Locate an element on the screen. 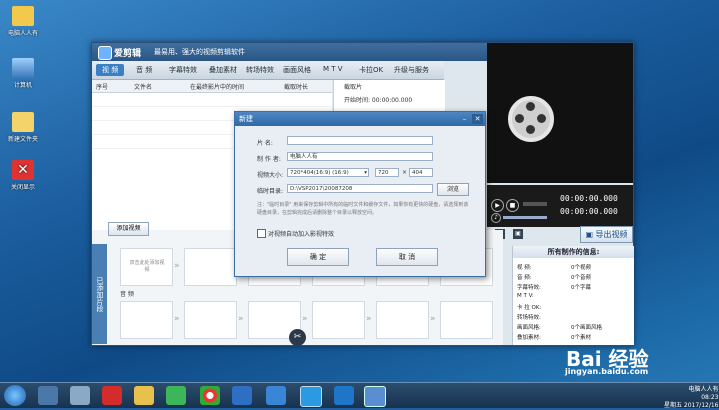 Image resolution: width=719 pixels, height=410 pixels. table-row is located at coordinates (212, 106).